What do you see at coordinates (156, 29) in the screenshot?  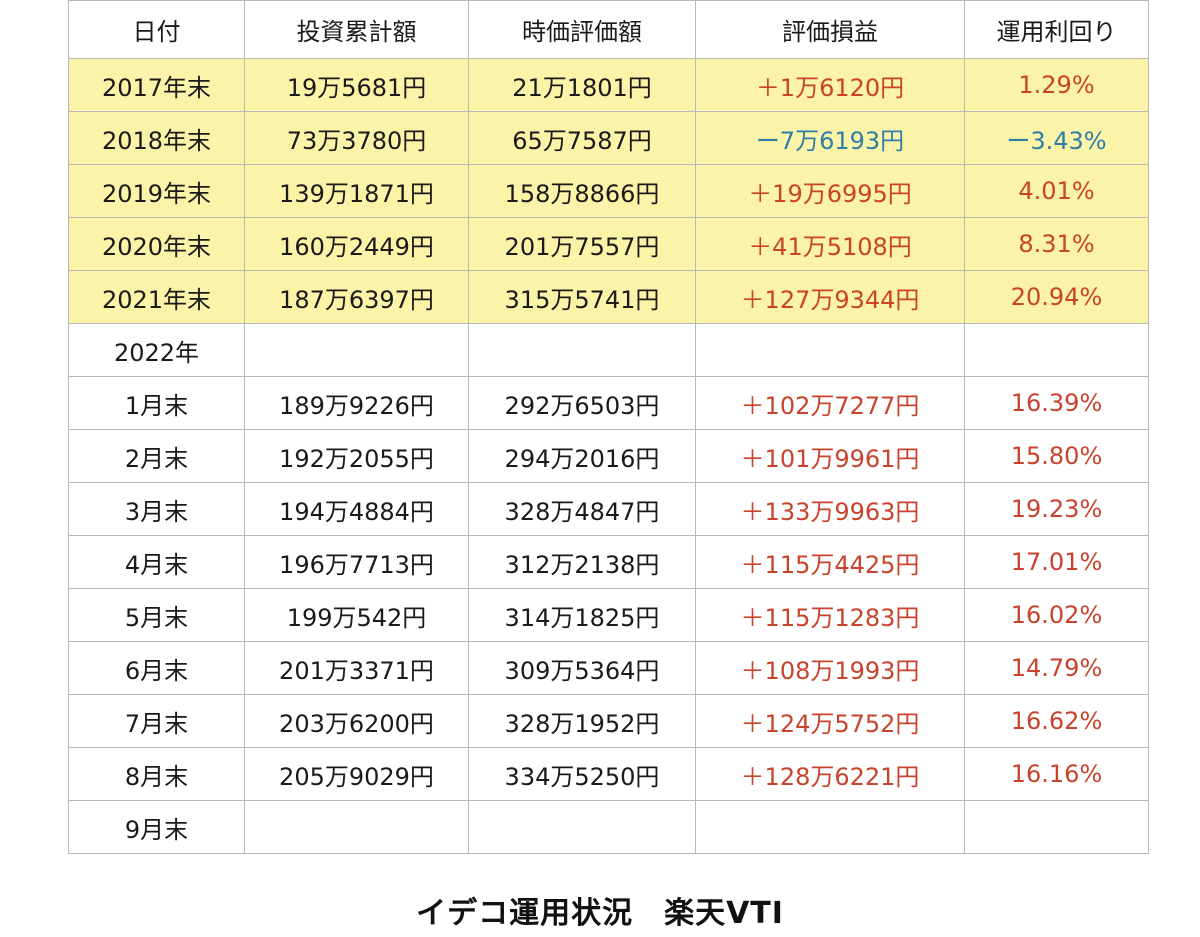 I see `header-date: 日付` at bounding box center [156, 29].